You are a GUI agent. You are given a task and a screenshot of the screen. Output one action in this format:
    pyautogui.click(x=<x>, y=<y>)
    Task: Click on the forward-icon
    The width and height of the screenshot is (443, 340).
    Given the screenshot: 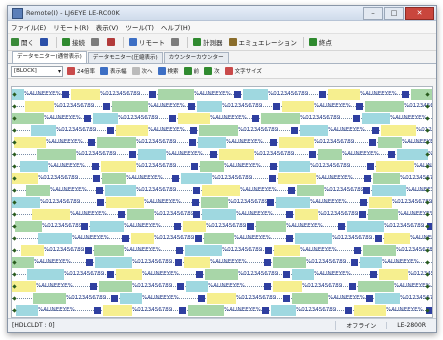 What is the action you would take?
    pyautogui.click(x=208, y=71)
    